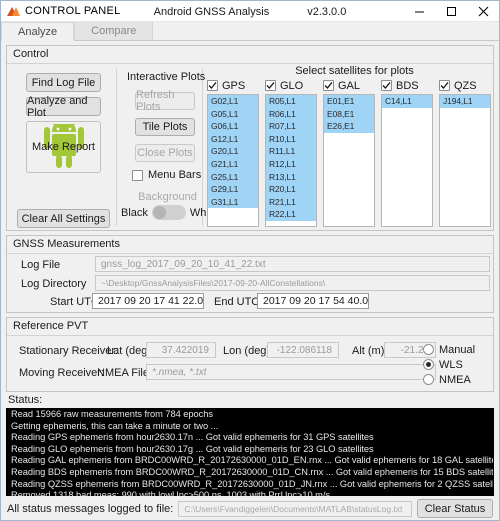 Image resolution: width=500 pixels, height=521 pixels. Describe the element at coordinates (212, 85) in the screenshot. I see `checkbox-gps` at that location.